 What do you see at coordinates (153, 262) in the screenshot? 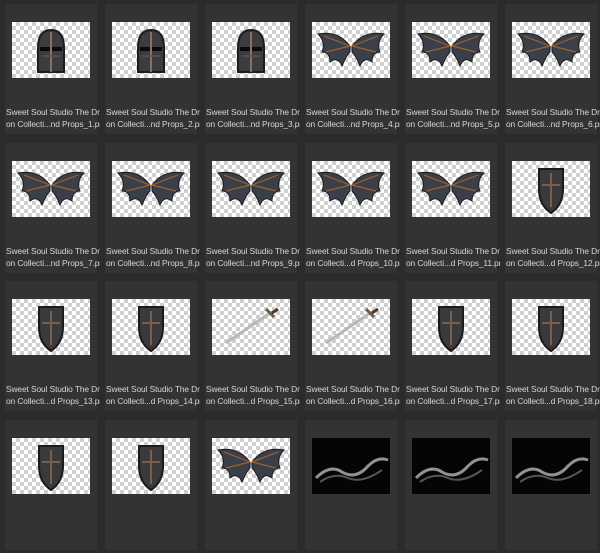
I see `file-name-line-2: on Collecti...nd Props_8.png` at bounding box center [153, 262].